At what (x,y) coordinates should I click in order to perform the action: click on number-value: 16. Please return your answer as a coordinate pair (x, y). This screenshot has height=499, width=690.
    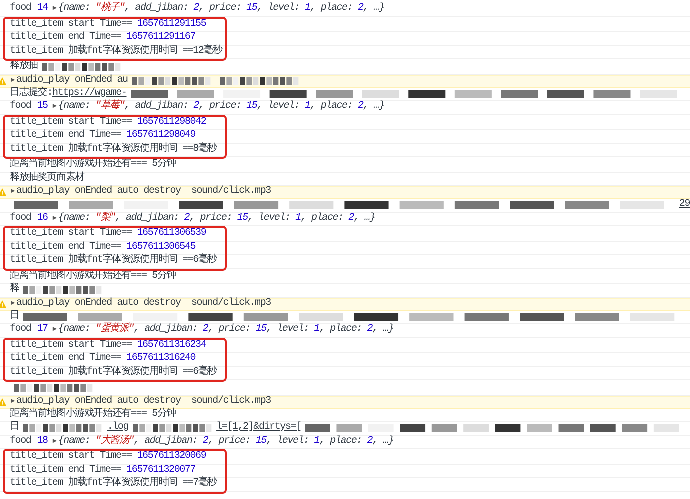
    Looking at the image, I should click on (42, 218).